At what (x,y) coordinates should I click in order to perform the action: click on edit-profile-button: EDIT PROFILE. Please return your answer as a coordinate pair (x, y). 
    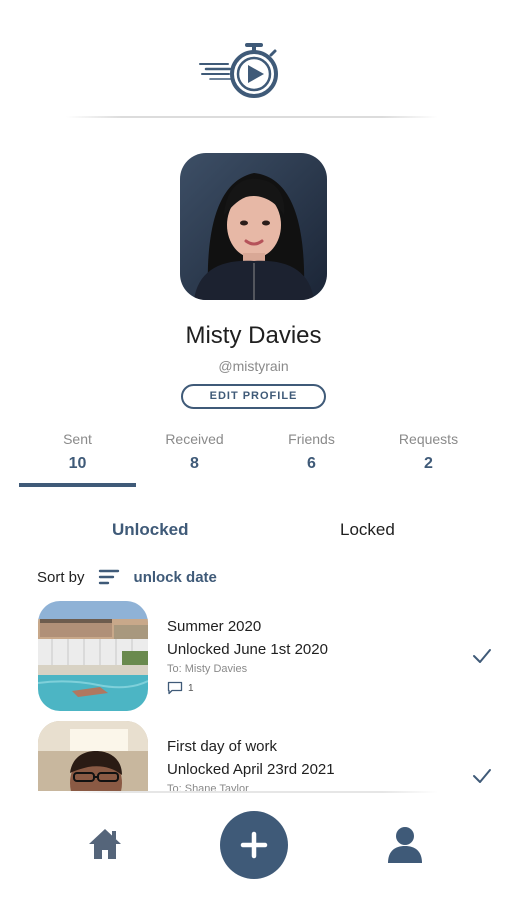
    Looking at the image, I should click on (253, 396).